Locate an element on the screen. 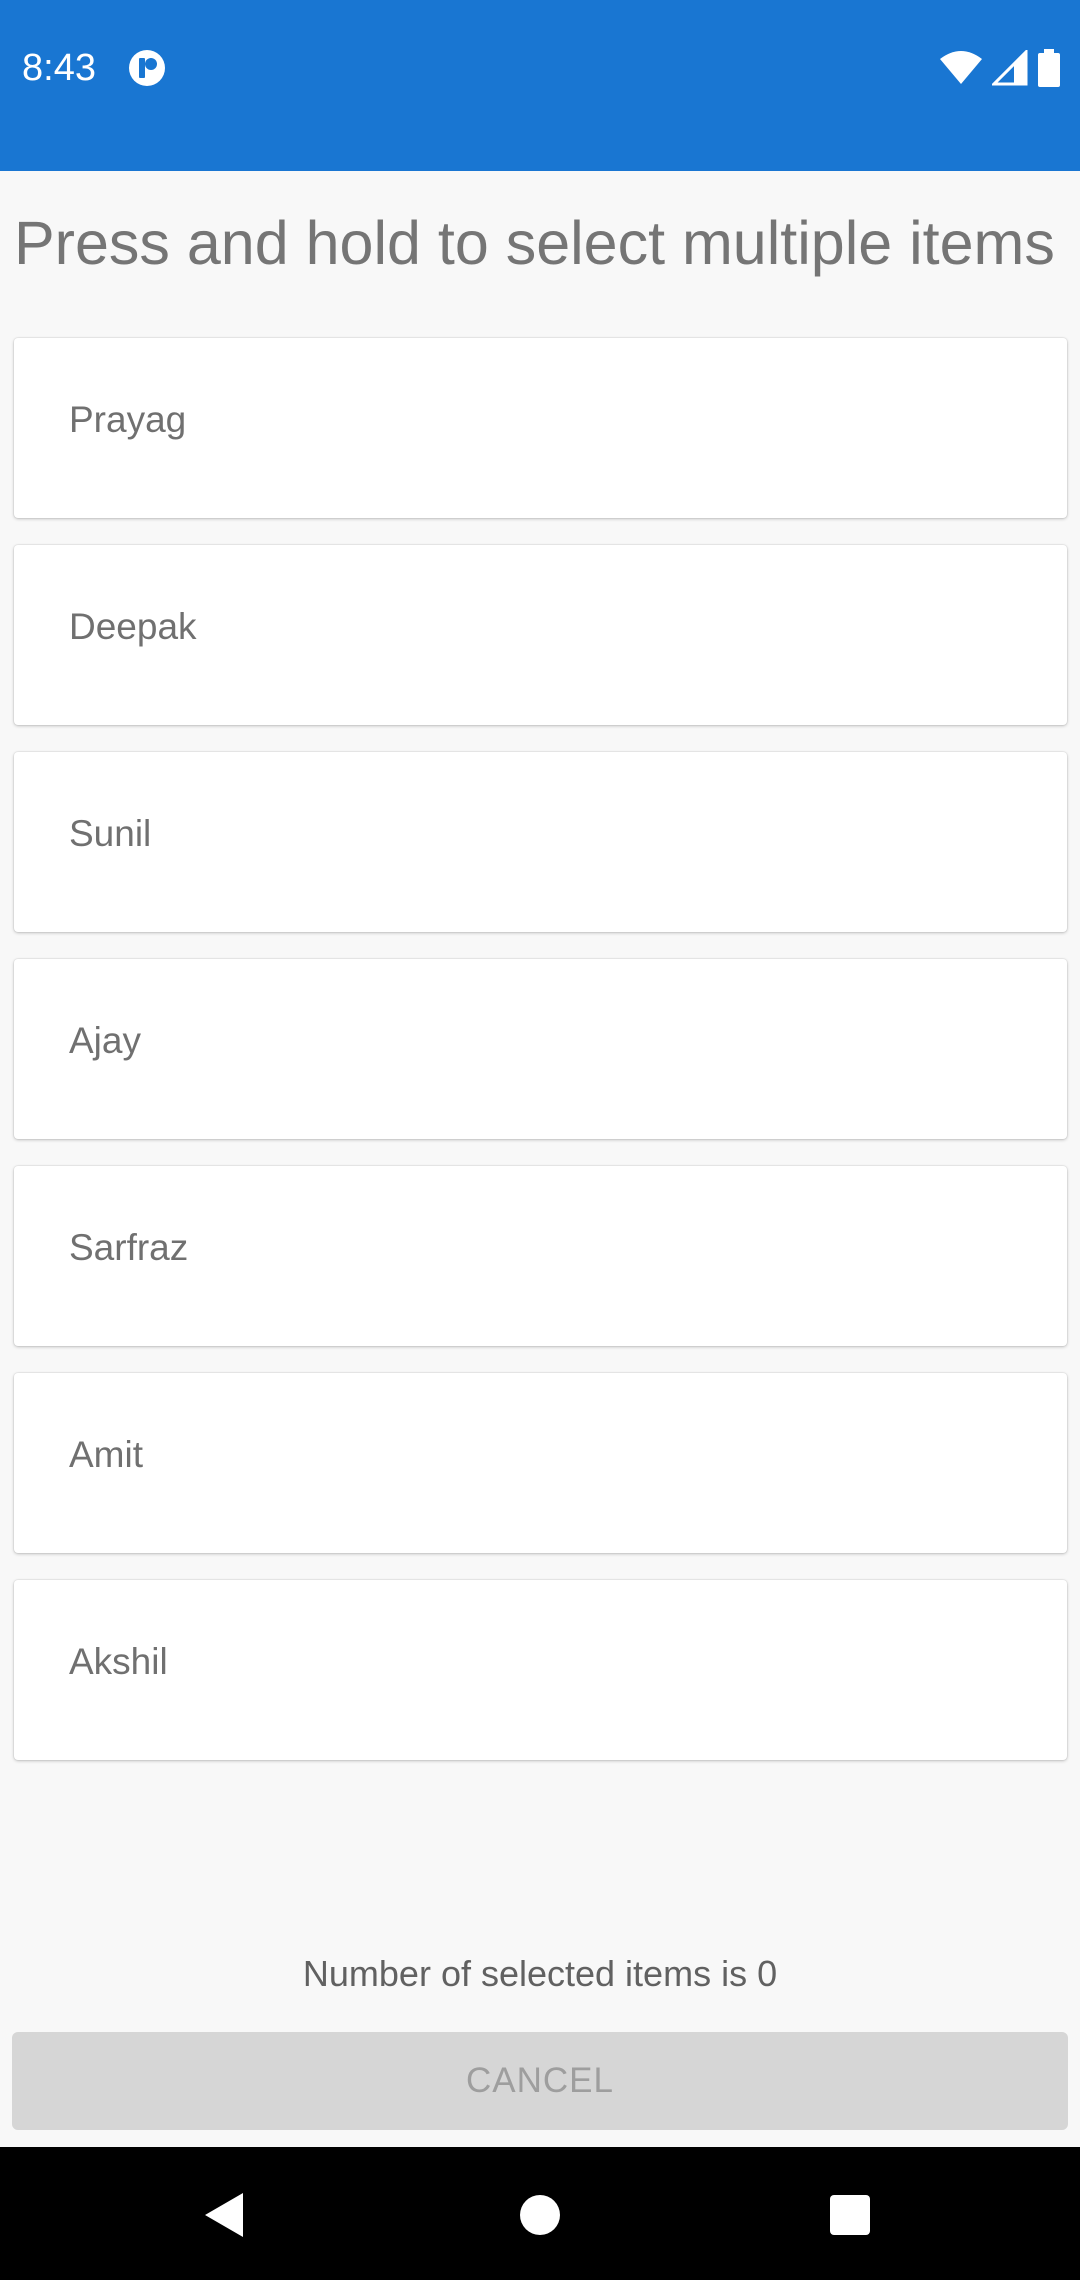 The width and height of the screenshot is (1080, 2280). status-icons is located at coordinates (1000, 68).